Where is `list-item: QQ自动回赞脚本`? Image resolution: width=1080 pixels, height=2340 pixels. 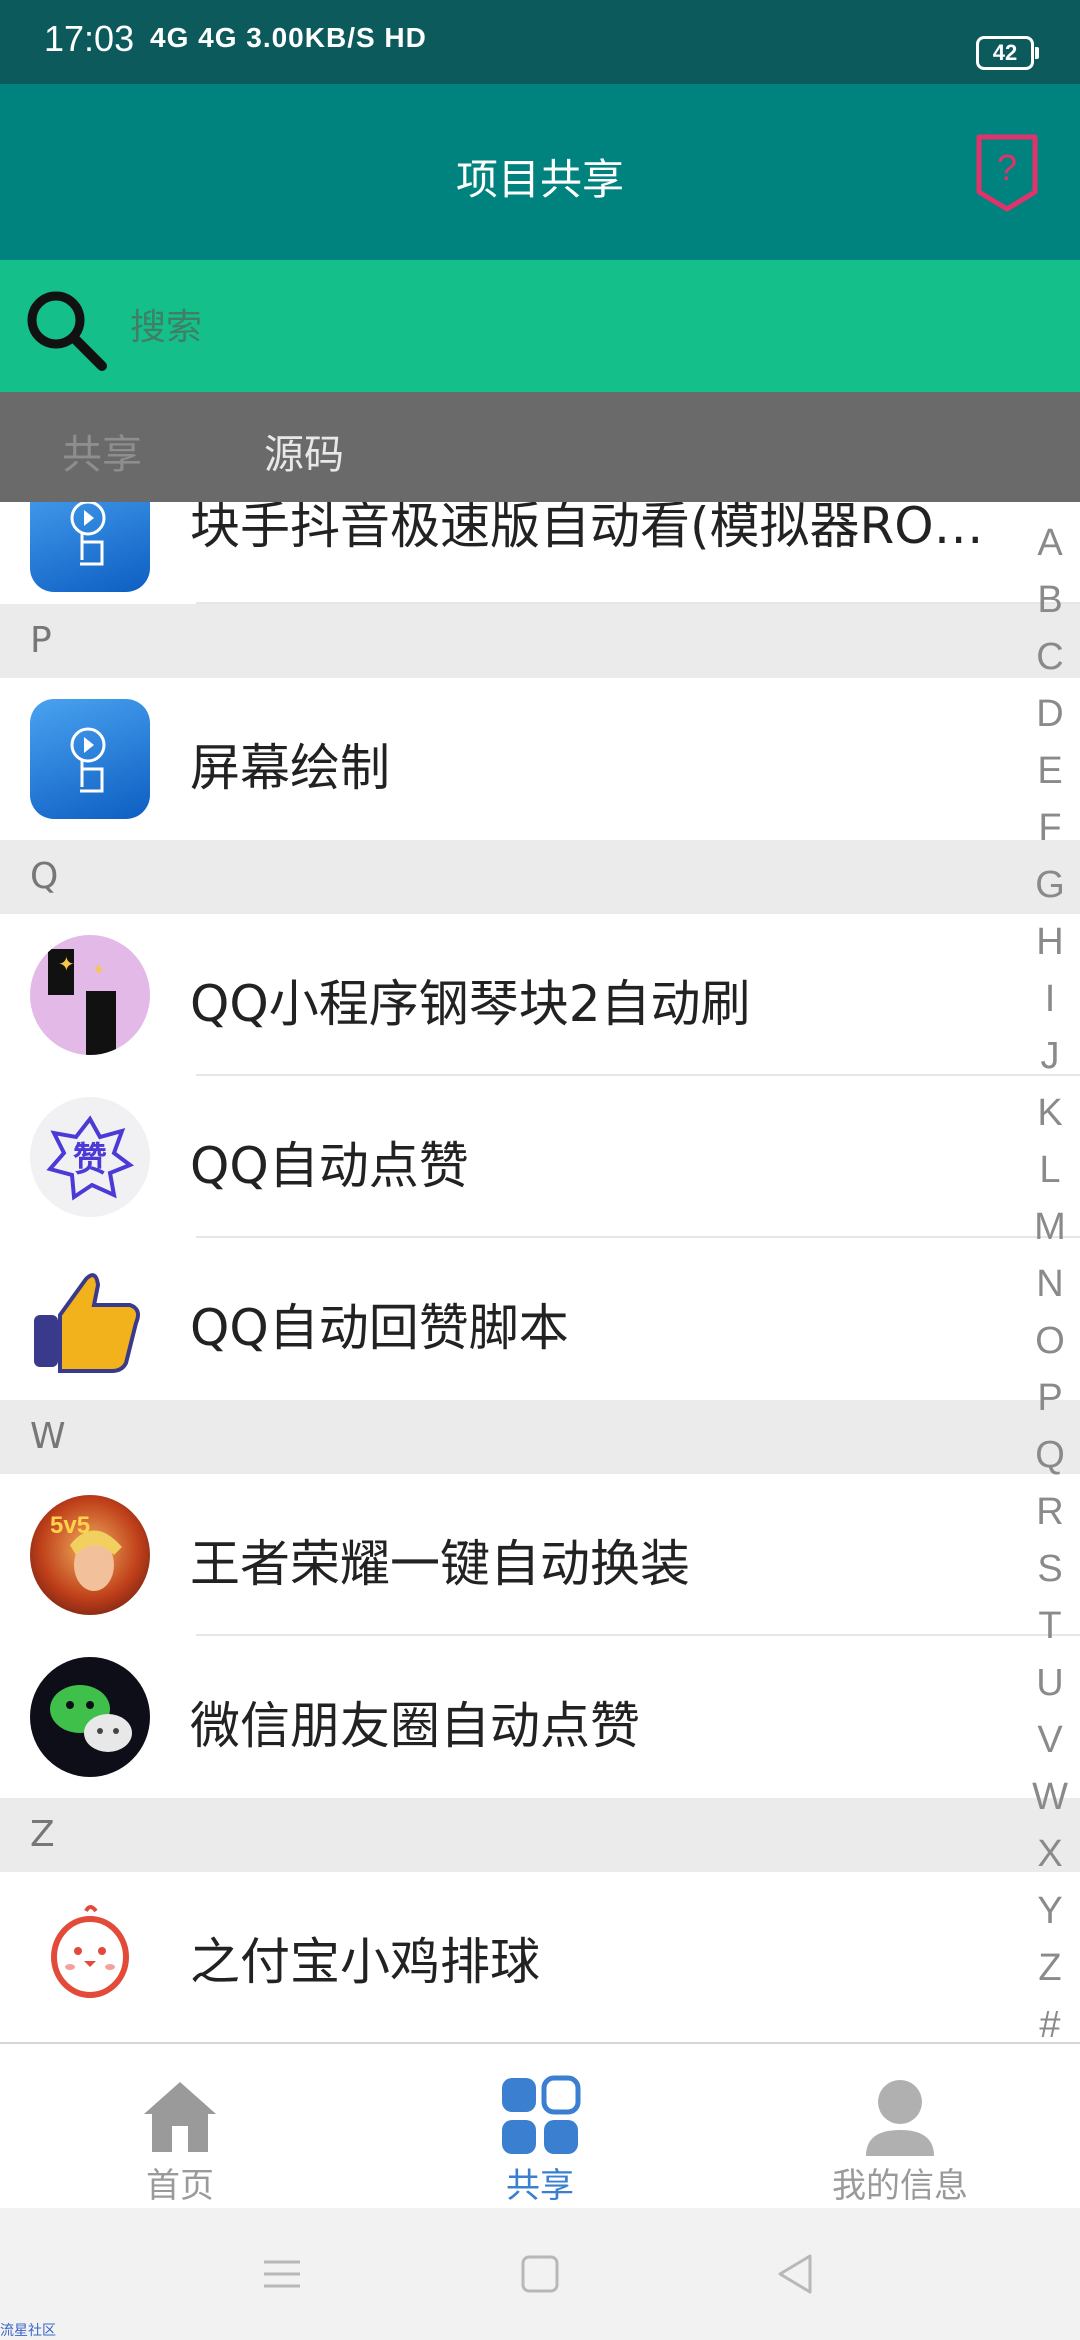 list-item: QQ自动回赞脚本 is located at coordinates (540, 1319).